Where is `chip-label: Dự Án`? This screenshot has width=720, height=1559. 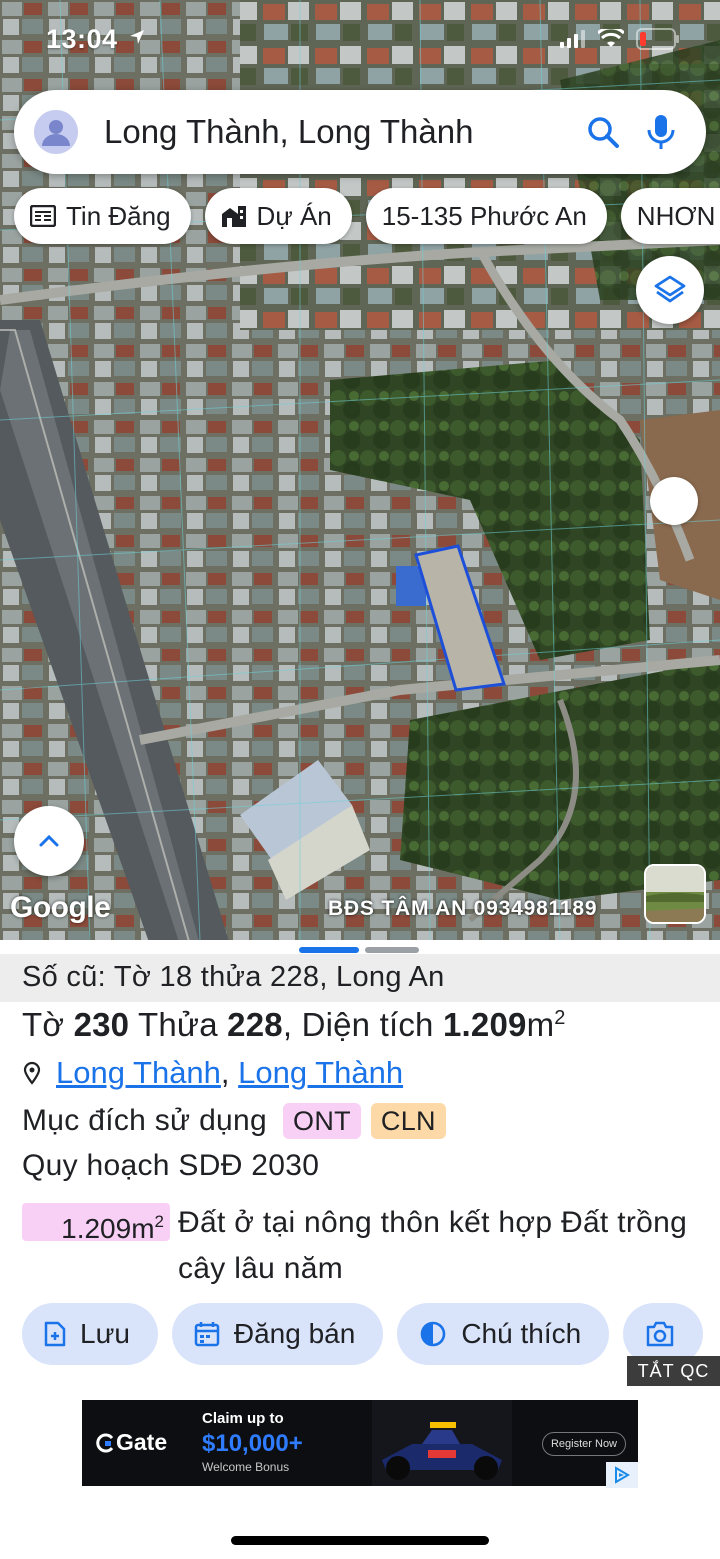
chip-label: Dự Án is located at coordinates (294, 215).